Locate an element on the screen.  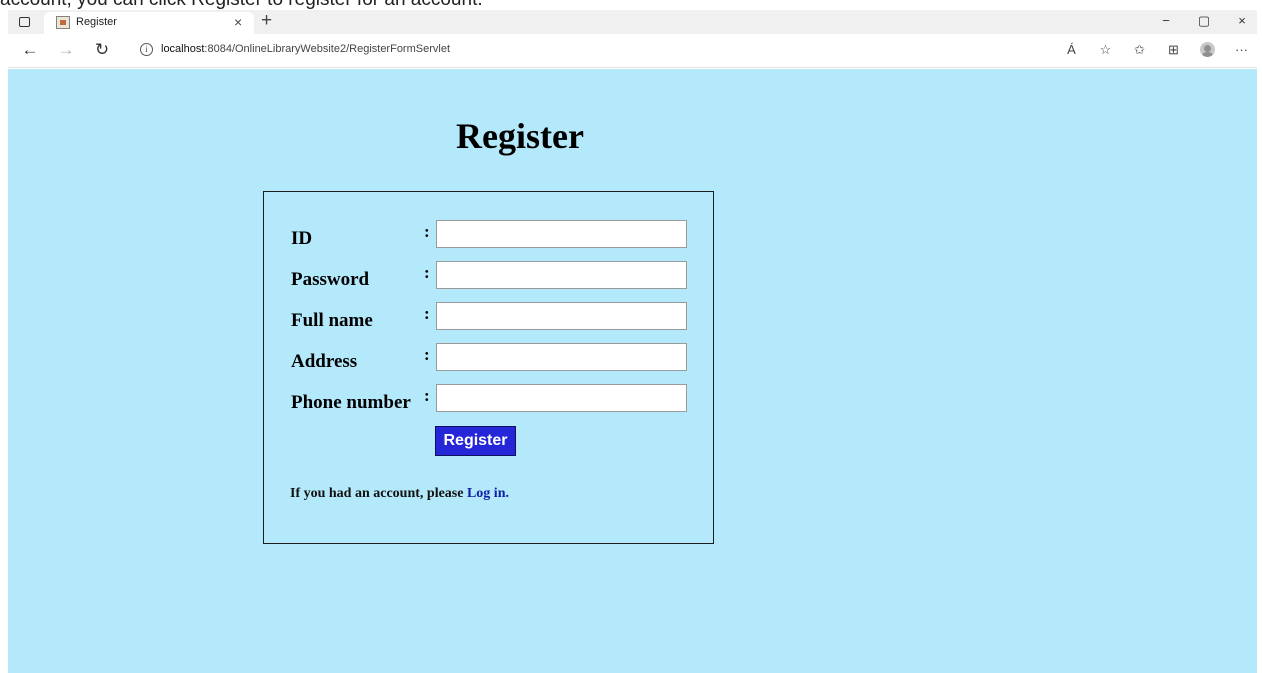
password-label: Password is located at coordinates (330, 279).